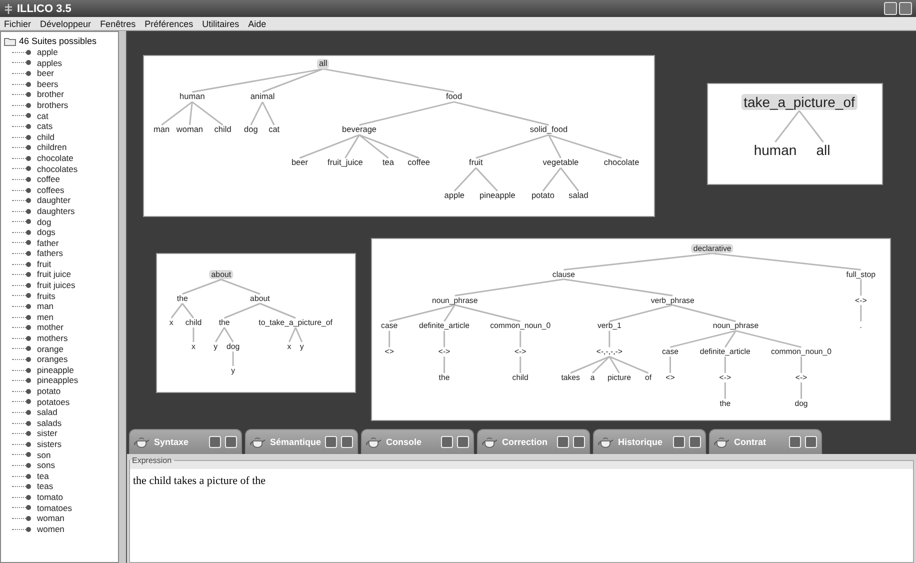 Image resolution: width=916 pixels, height=563 pixels. I want to click on tree-item: cat, so click(42, 116).